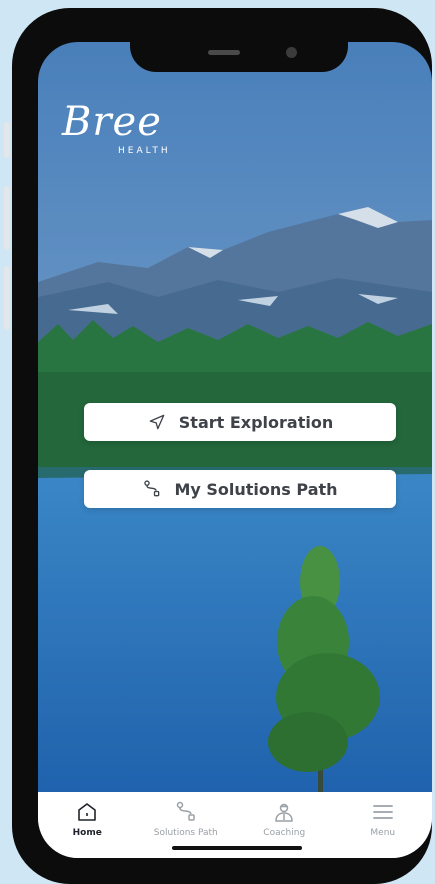  I want to click on my-solutions-path-button: My Solutions Path, so click(240, 489).